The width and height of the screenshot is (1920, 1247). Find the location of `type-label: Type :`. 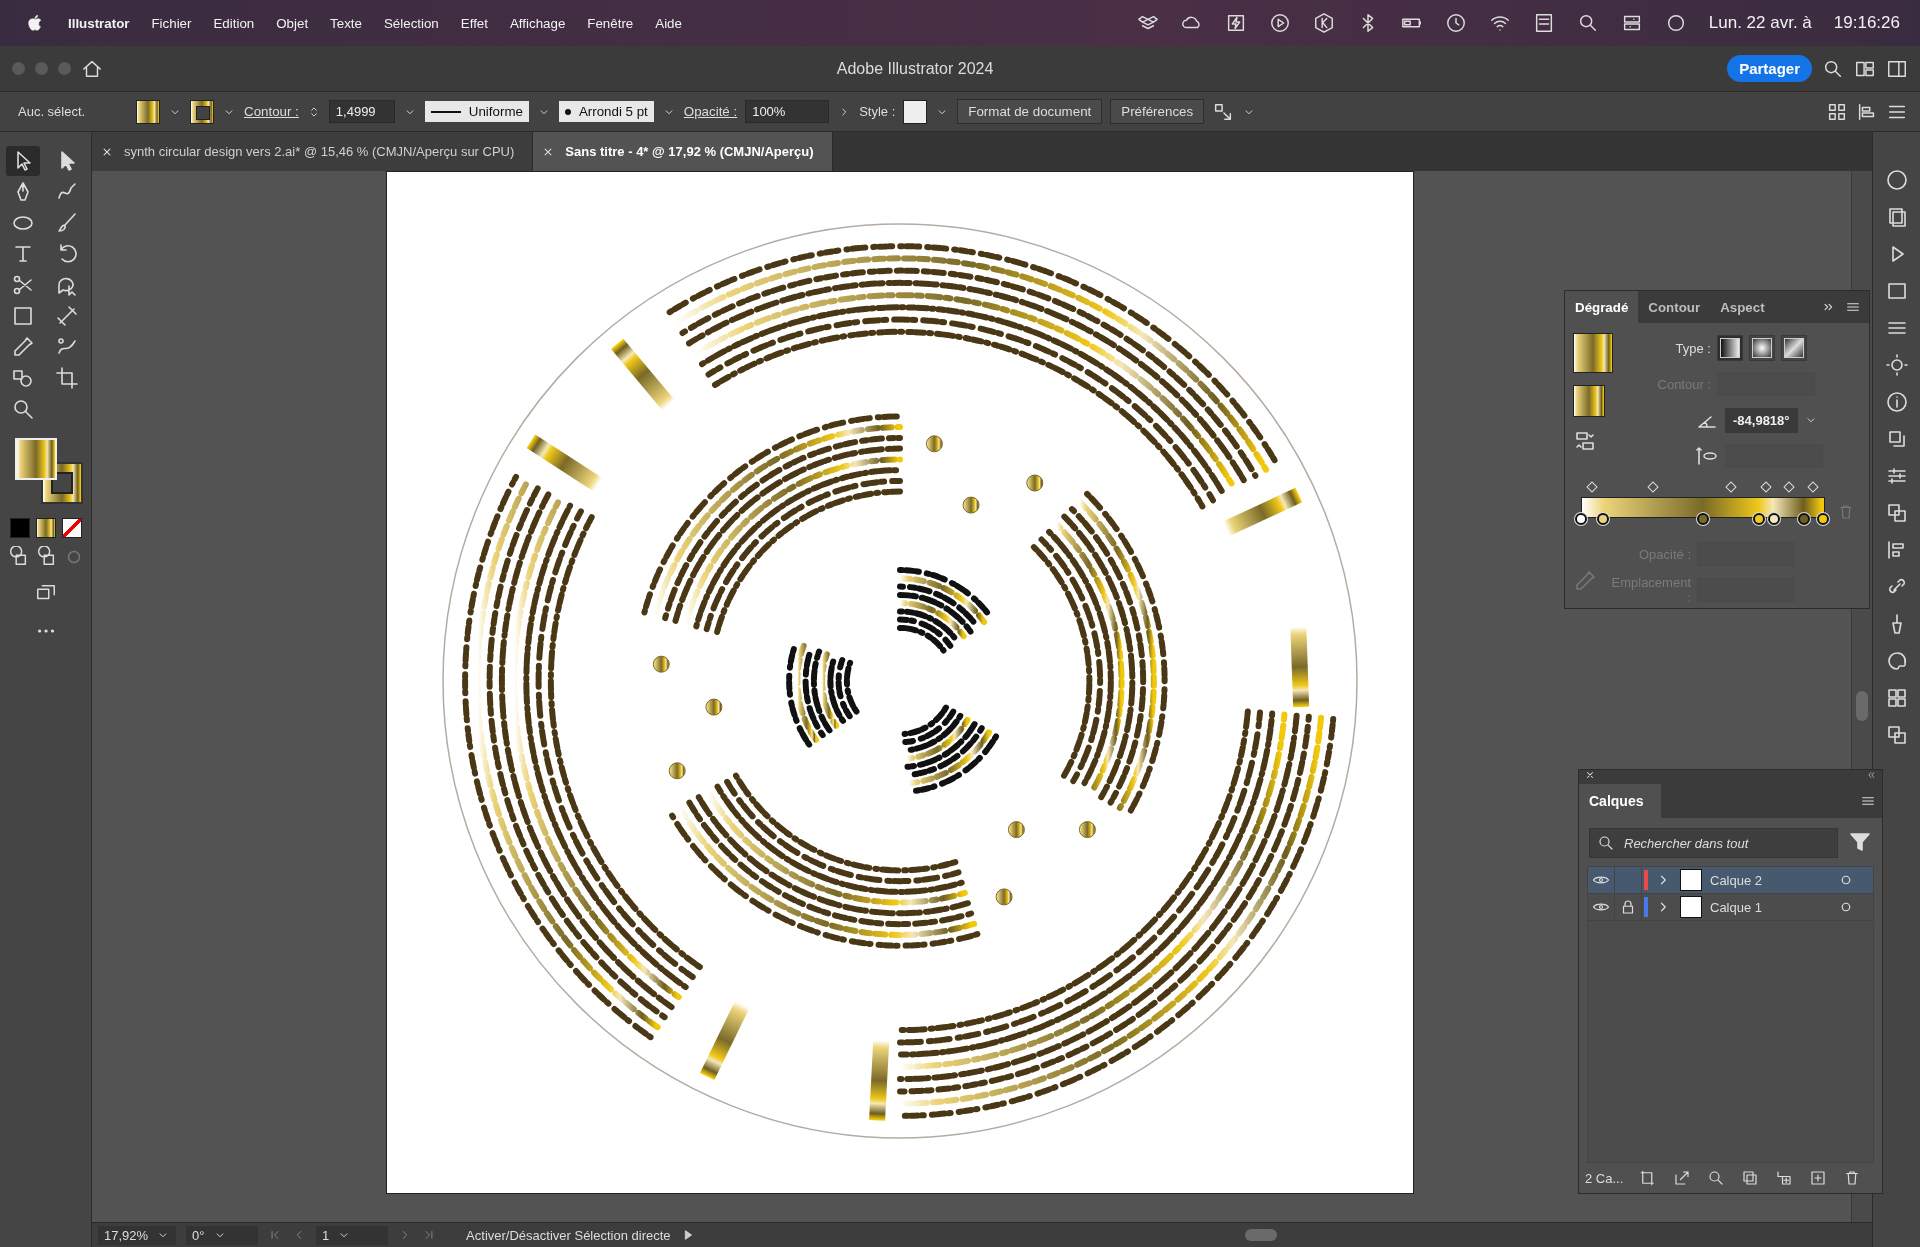

type-label: Type : is located at coordinates (1692, 348).